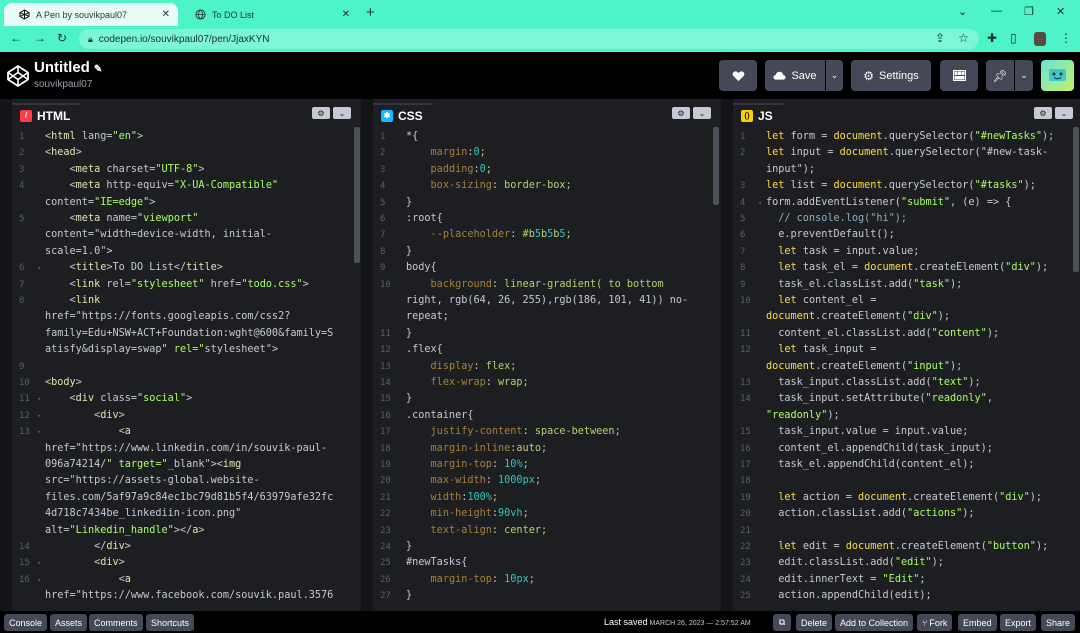 The image size is (1080, 633). Describe the element at coordinates (743, 186) in the screenshot. I see `line-number: 3` at that location.